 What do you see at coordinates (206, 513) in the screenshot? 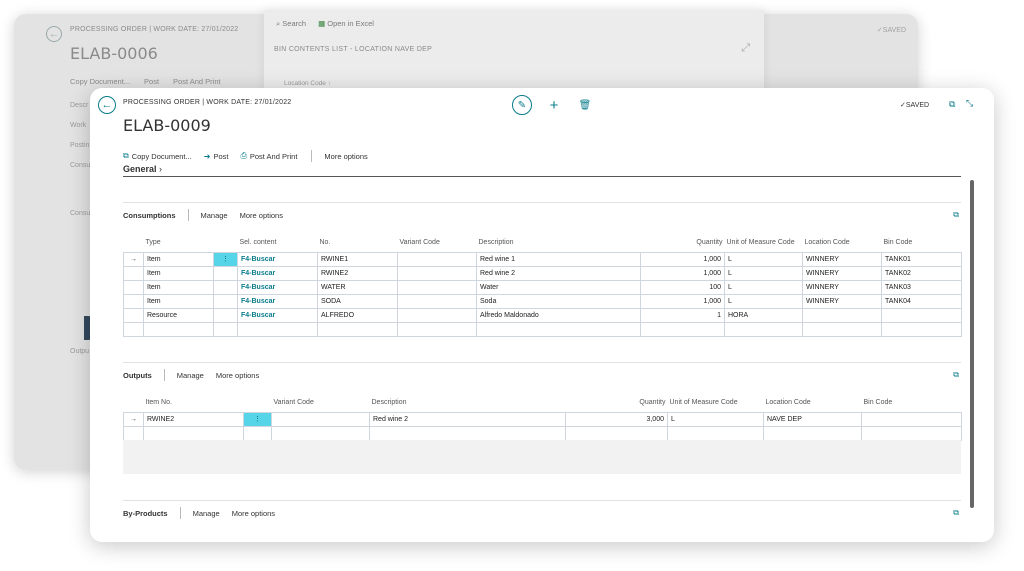
I see `byproducts-manage-button: Manage` at bounding box center [206, 513].